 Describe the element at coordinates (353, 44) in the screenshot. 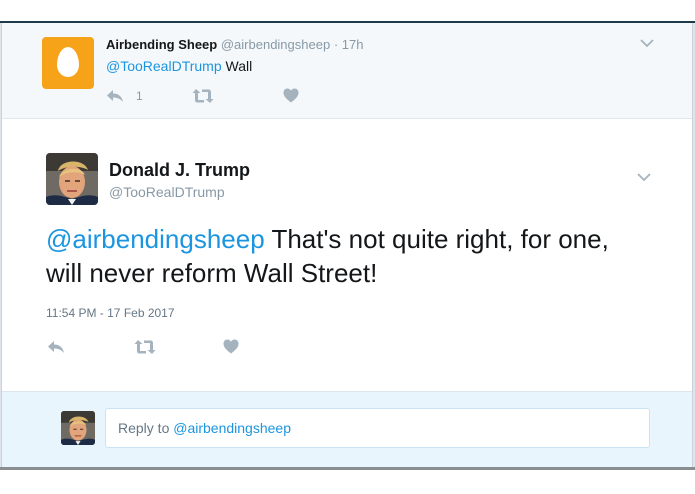

I see `timestamp: 17h` at that location.